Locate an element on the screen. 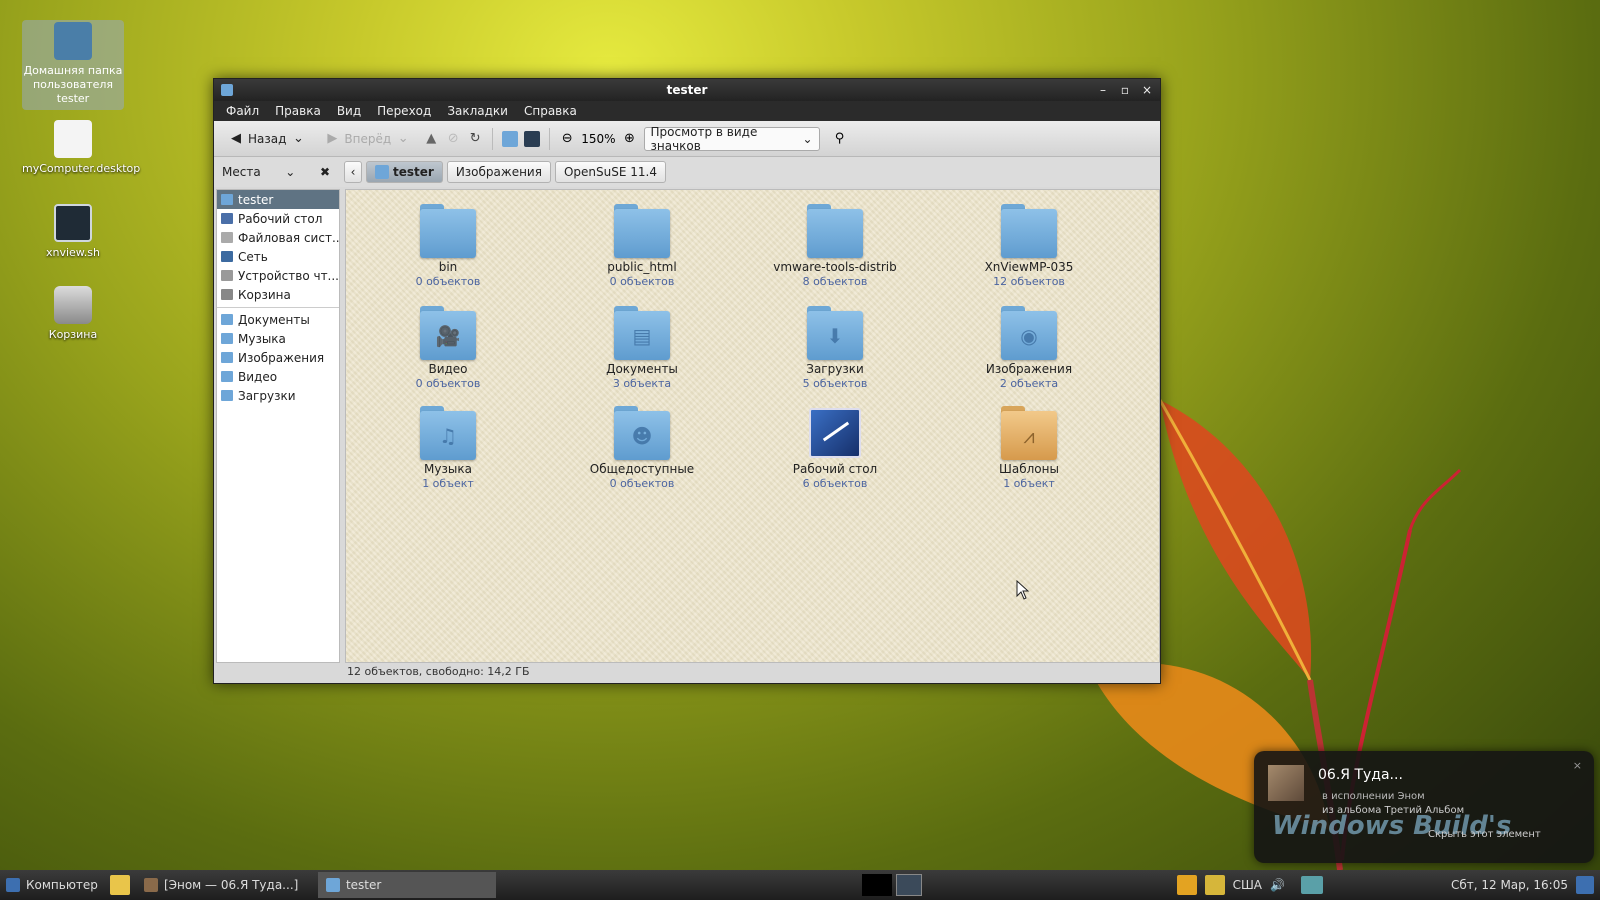 Image resolution: width=1600 pixels, height=900 pixels. sidebar-item-downloads: Загрузки is located at coordinates (278, 395).